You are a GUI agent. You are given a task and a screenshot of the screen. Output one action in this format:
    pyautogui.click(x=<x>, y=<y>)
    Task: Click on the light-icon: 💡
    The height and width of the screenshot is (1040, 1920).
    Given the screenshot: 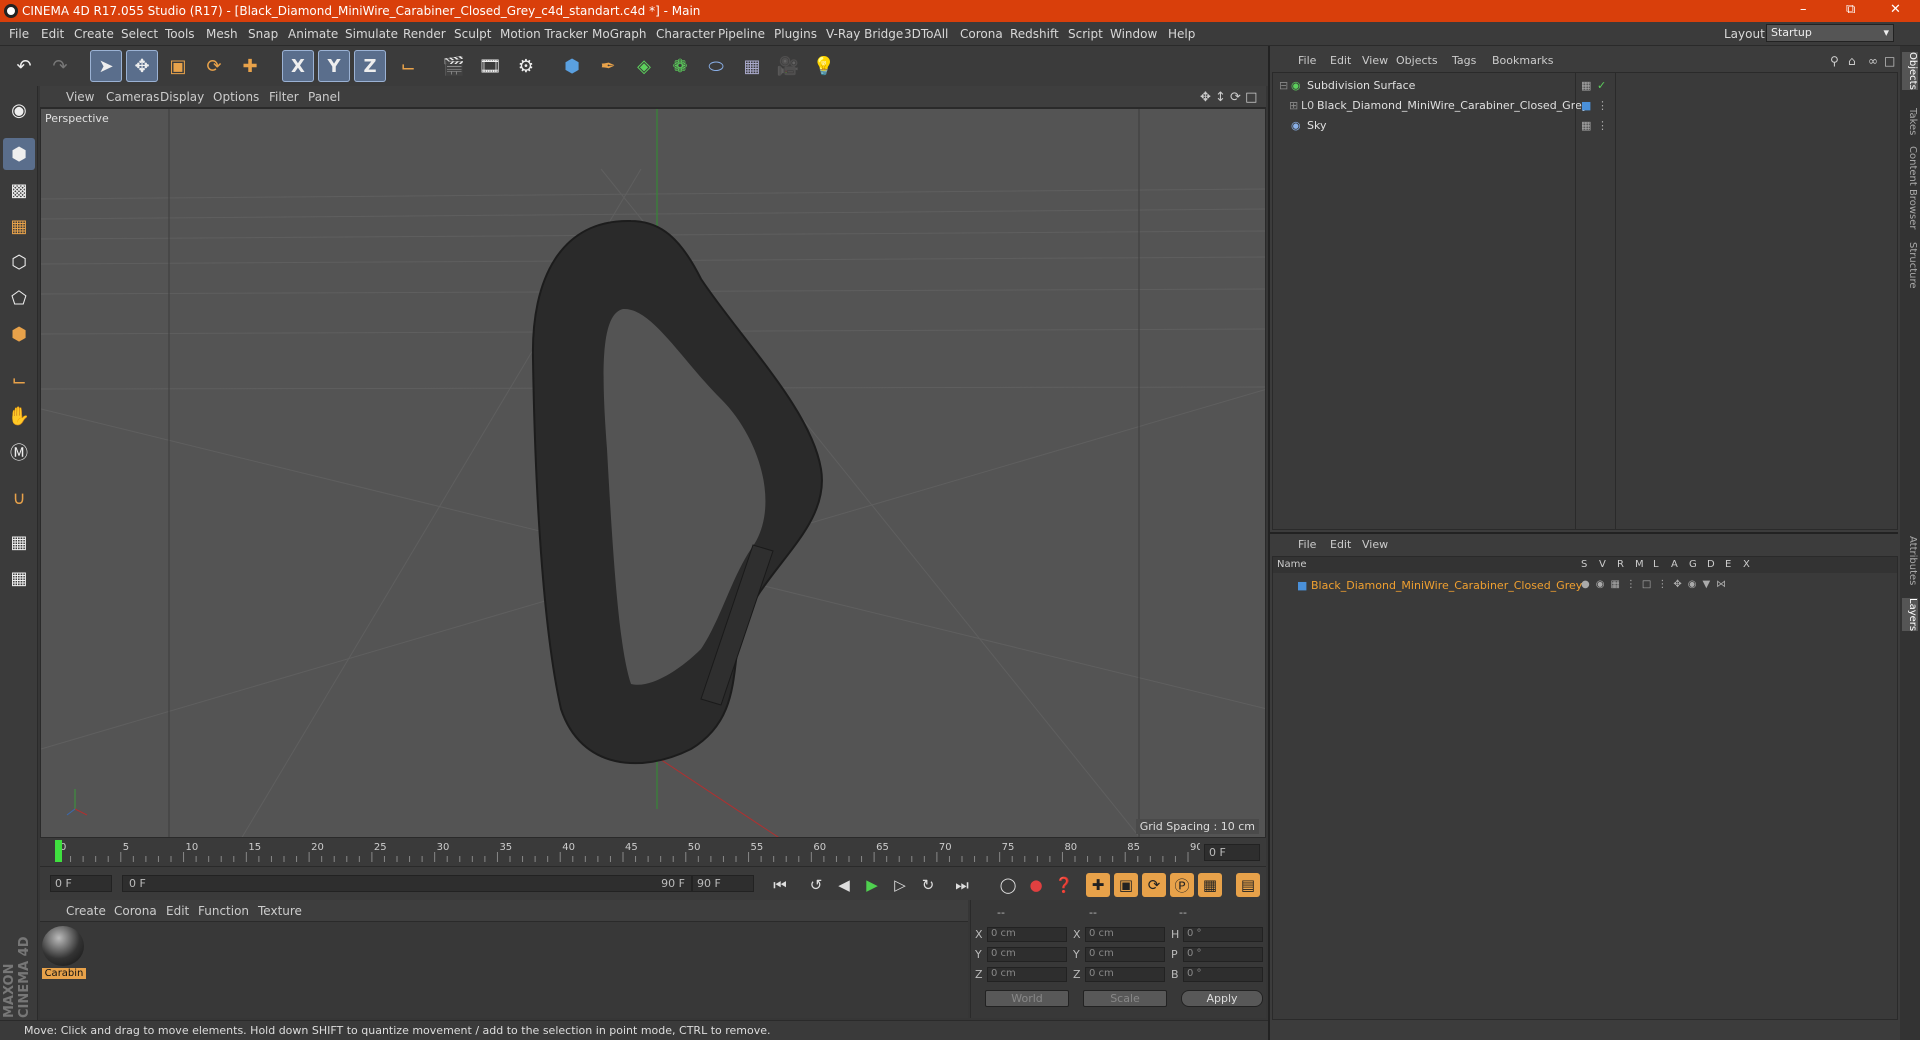 What is the action you would take?
    pyautogui.click(x=824, y=66)
    